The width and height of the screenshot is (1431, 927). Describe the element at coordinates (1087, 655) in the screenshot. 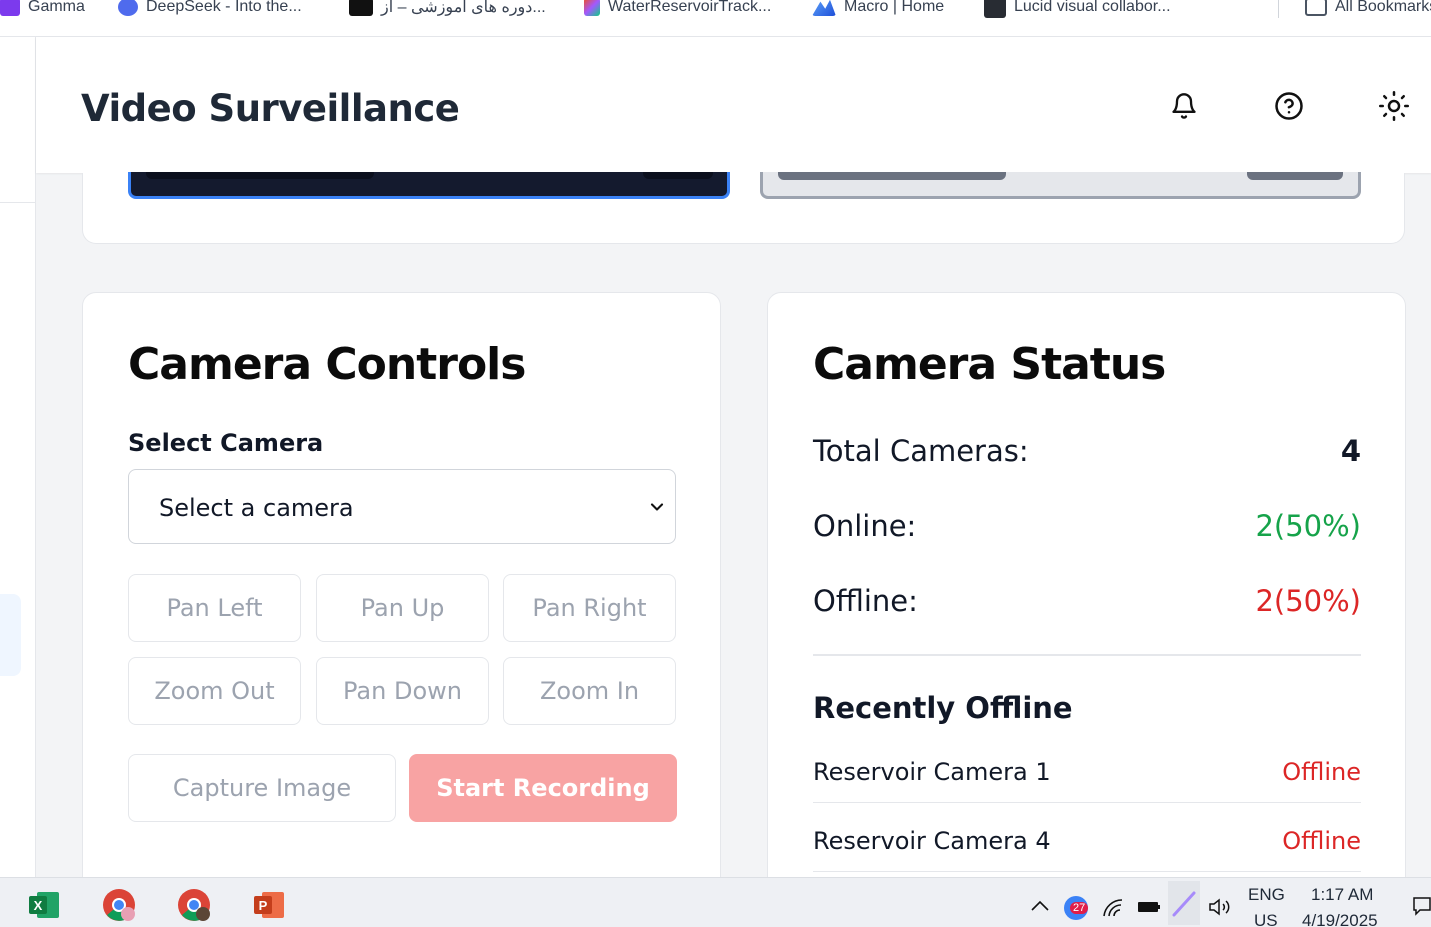

I see `status-divider` at that location.